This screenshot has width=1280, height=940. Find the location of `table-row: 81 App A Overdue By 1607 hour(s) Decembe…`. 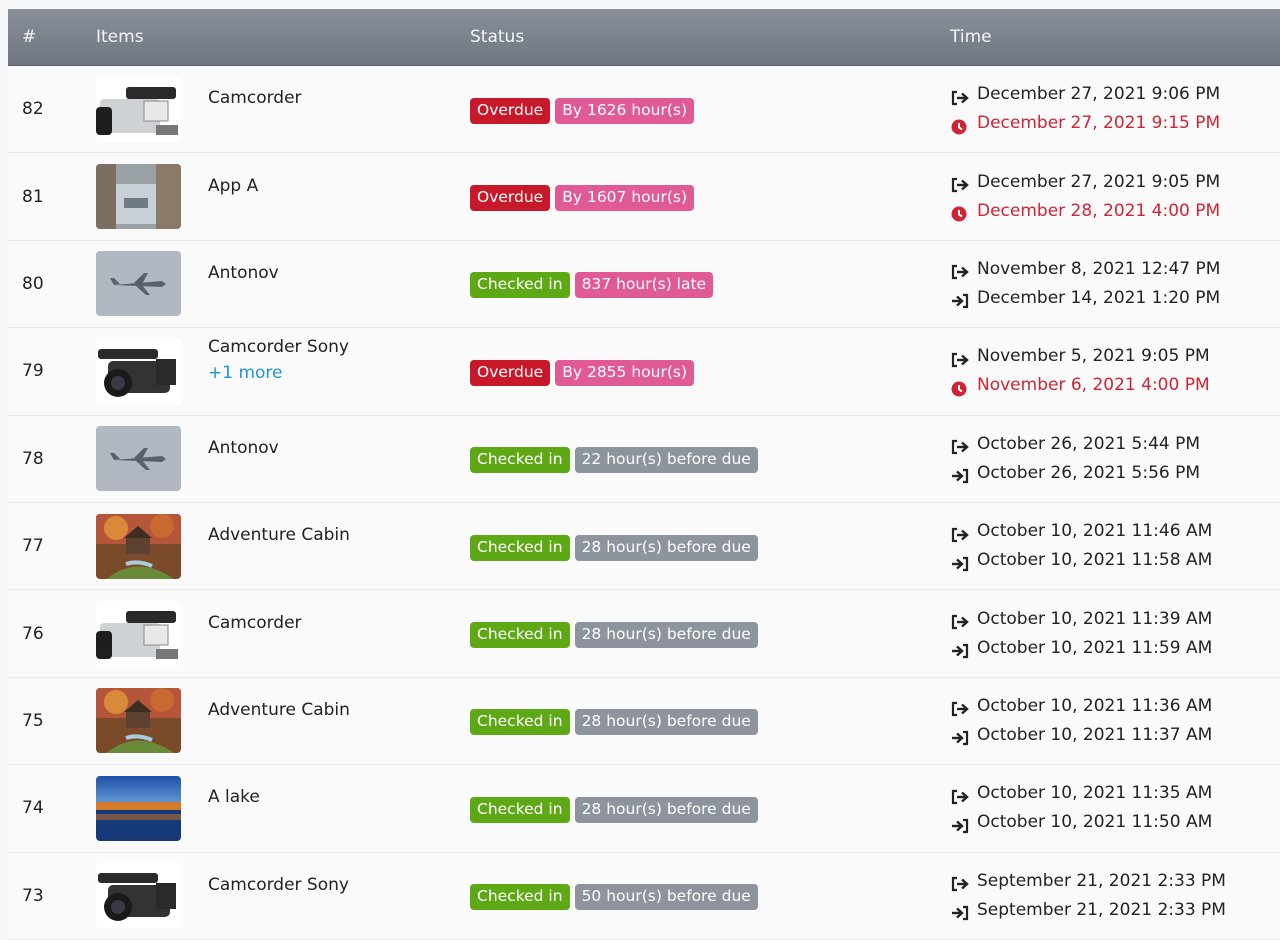

table-row: 81 App A Overdue By 1607 hour(s) Decembe… is located at coordinates (644, 197).